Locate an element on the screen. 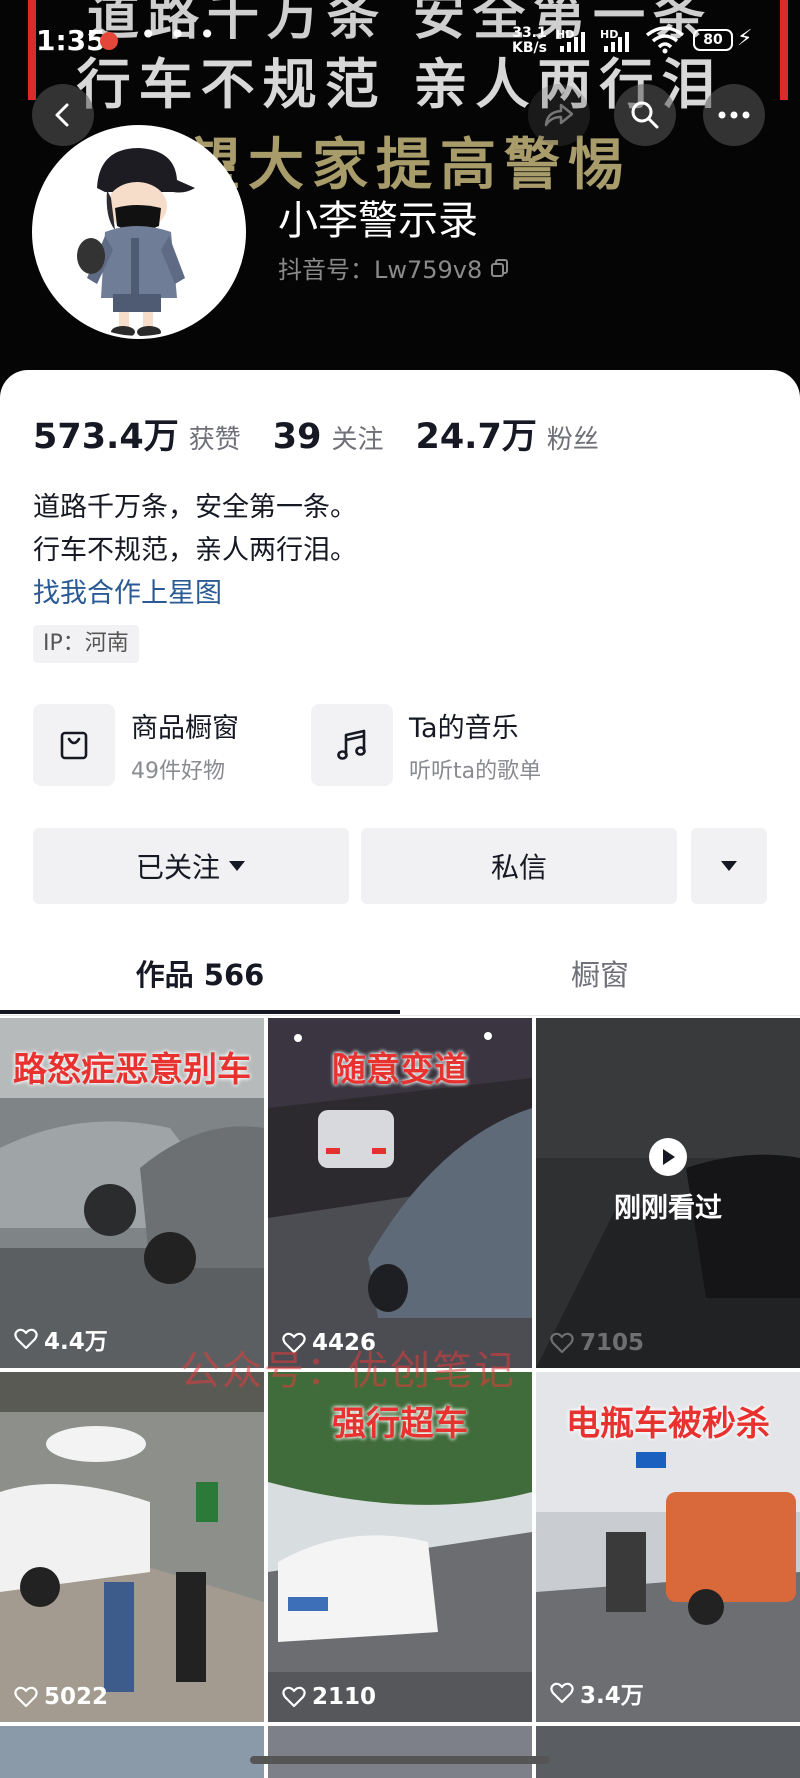 This screenshot has height=1778, width=800. following-count: 39 is located at coordinates (297, 437).